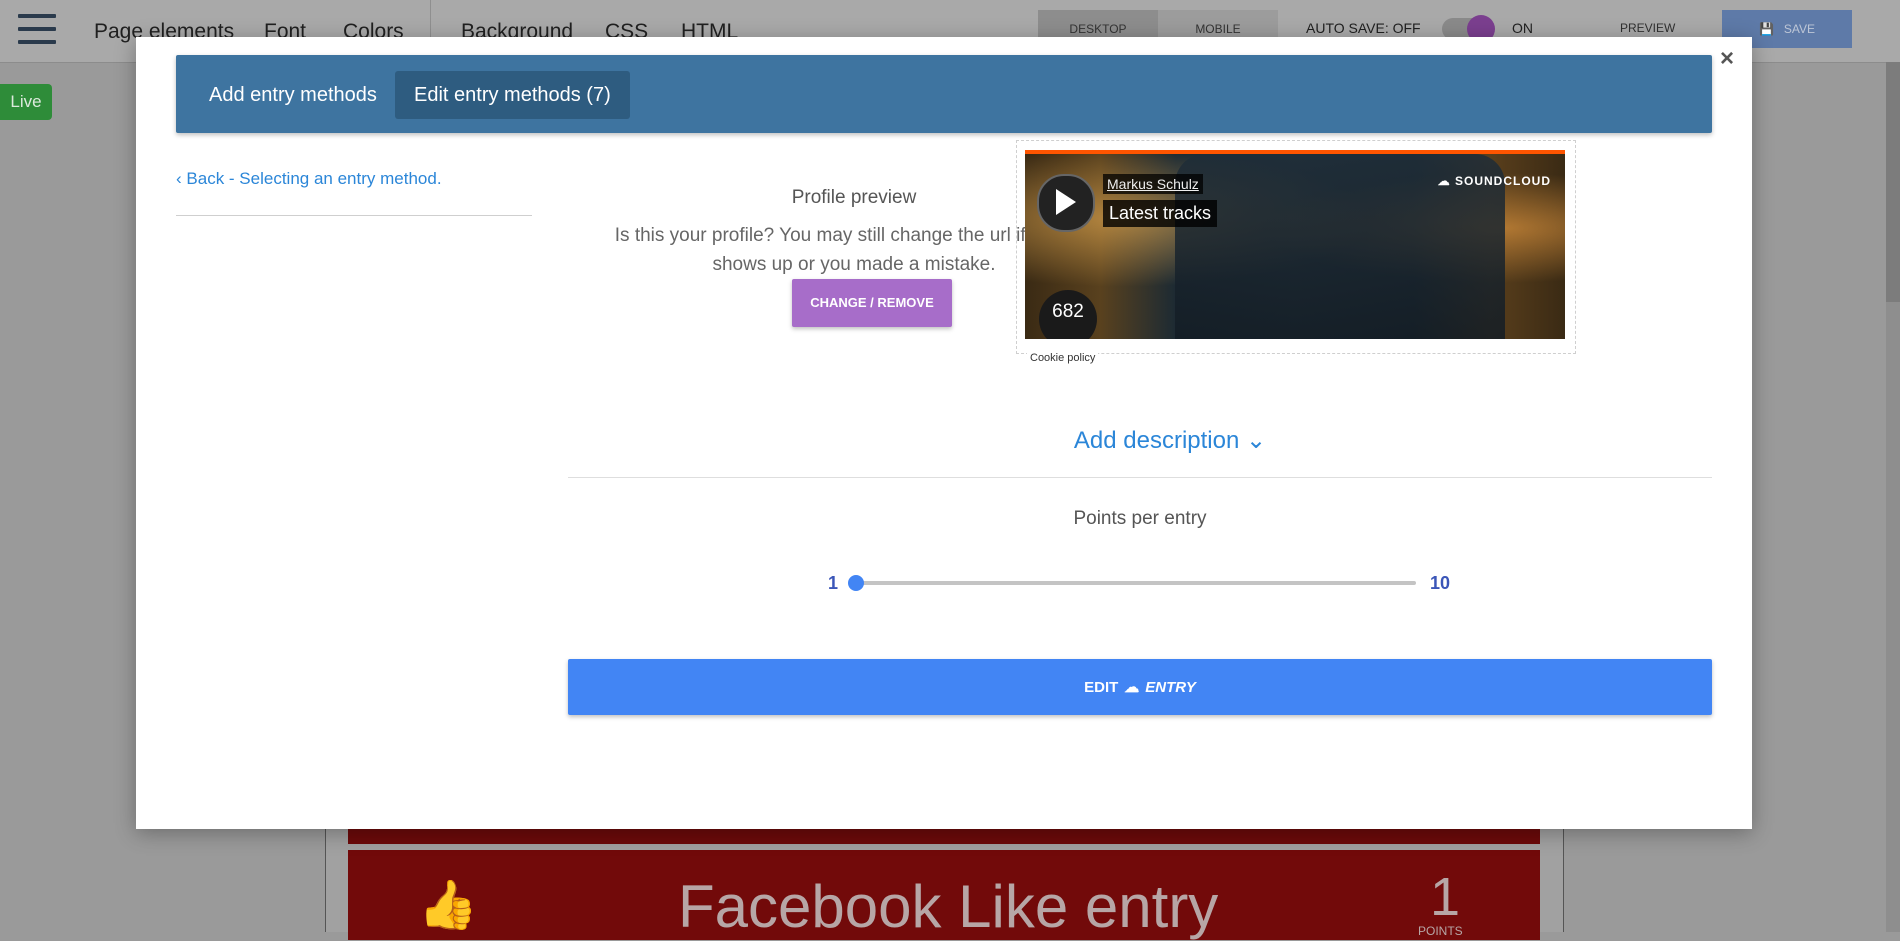 This screenshot has height=941, width=1900. What do you see at coordinates (1445, 897) in the screenshot?
I see `entry-points: 1` at bounding box center [1445, 897].